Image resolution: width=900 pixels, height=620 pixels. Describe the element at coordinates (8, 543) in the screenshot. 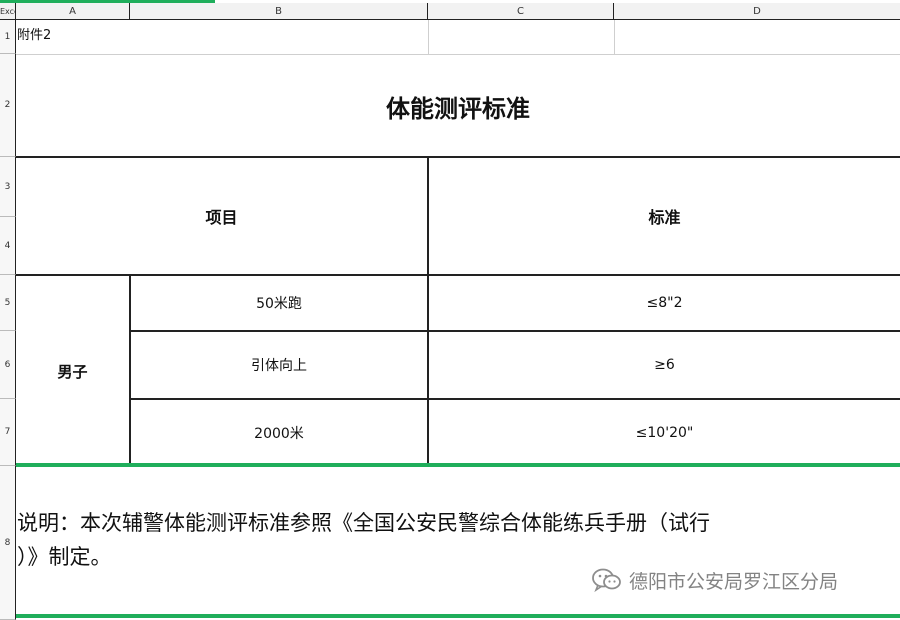

I see `row-header-8: 8` at that location.